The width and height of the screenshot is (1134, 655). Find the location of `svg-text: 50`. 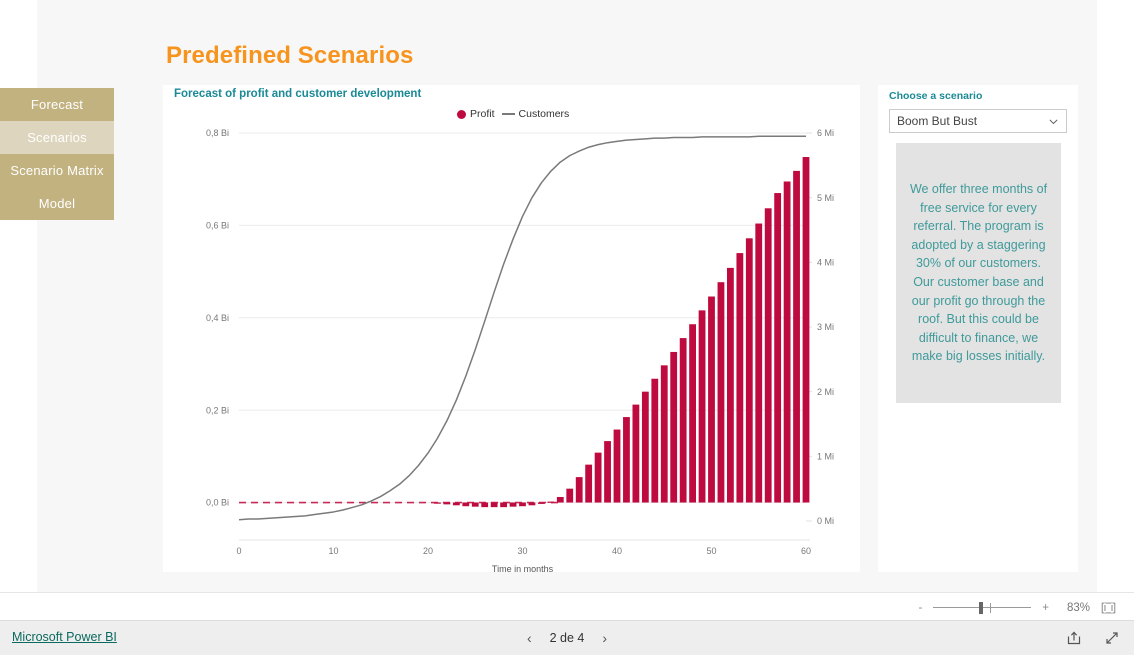

svg-text: 50 is located at coordinates (711, 551).